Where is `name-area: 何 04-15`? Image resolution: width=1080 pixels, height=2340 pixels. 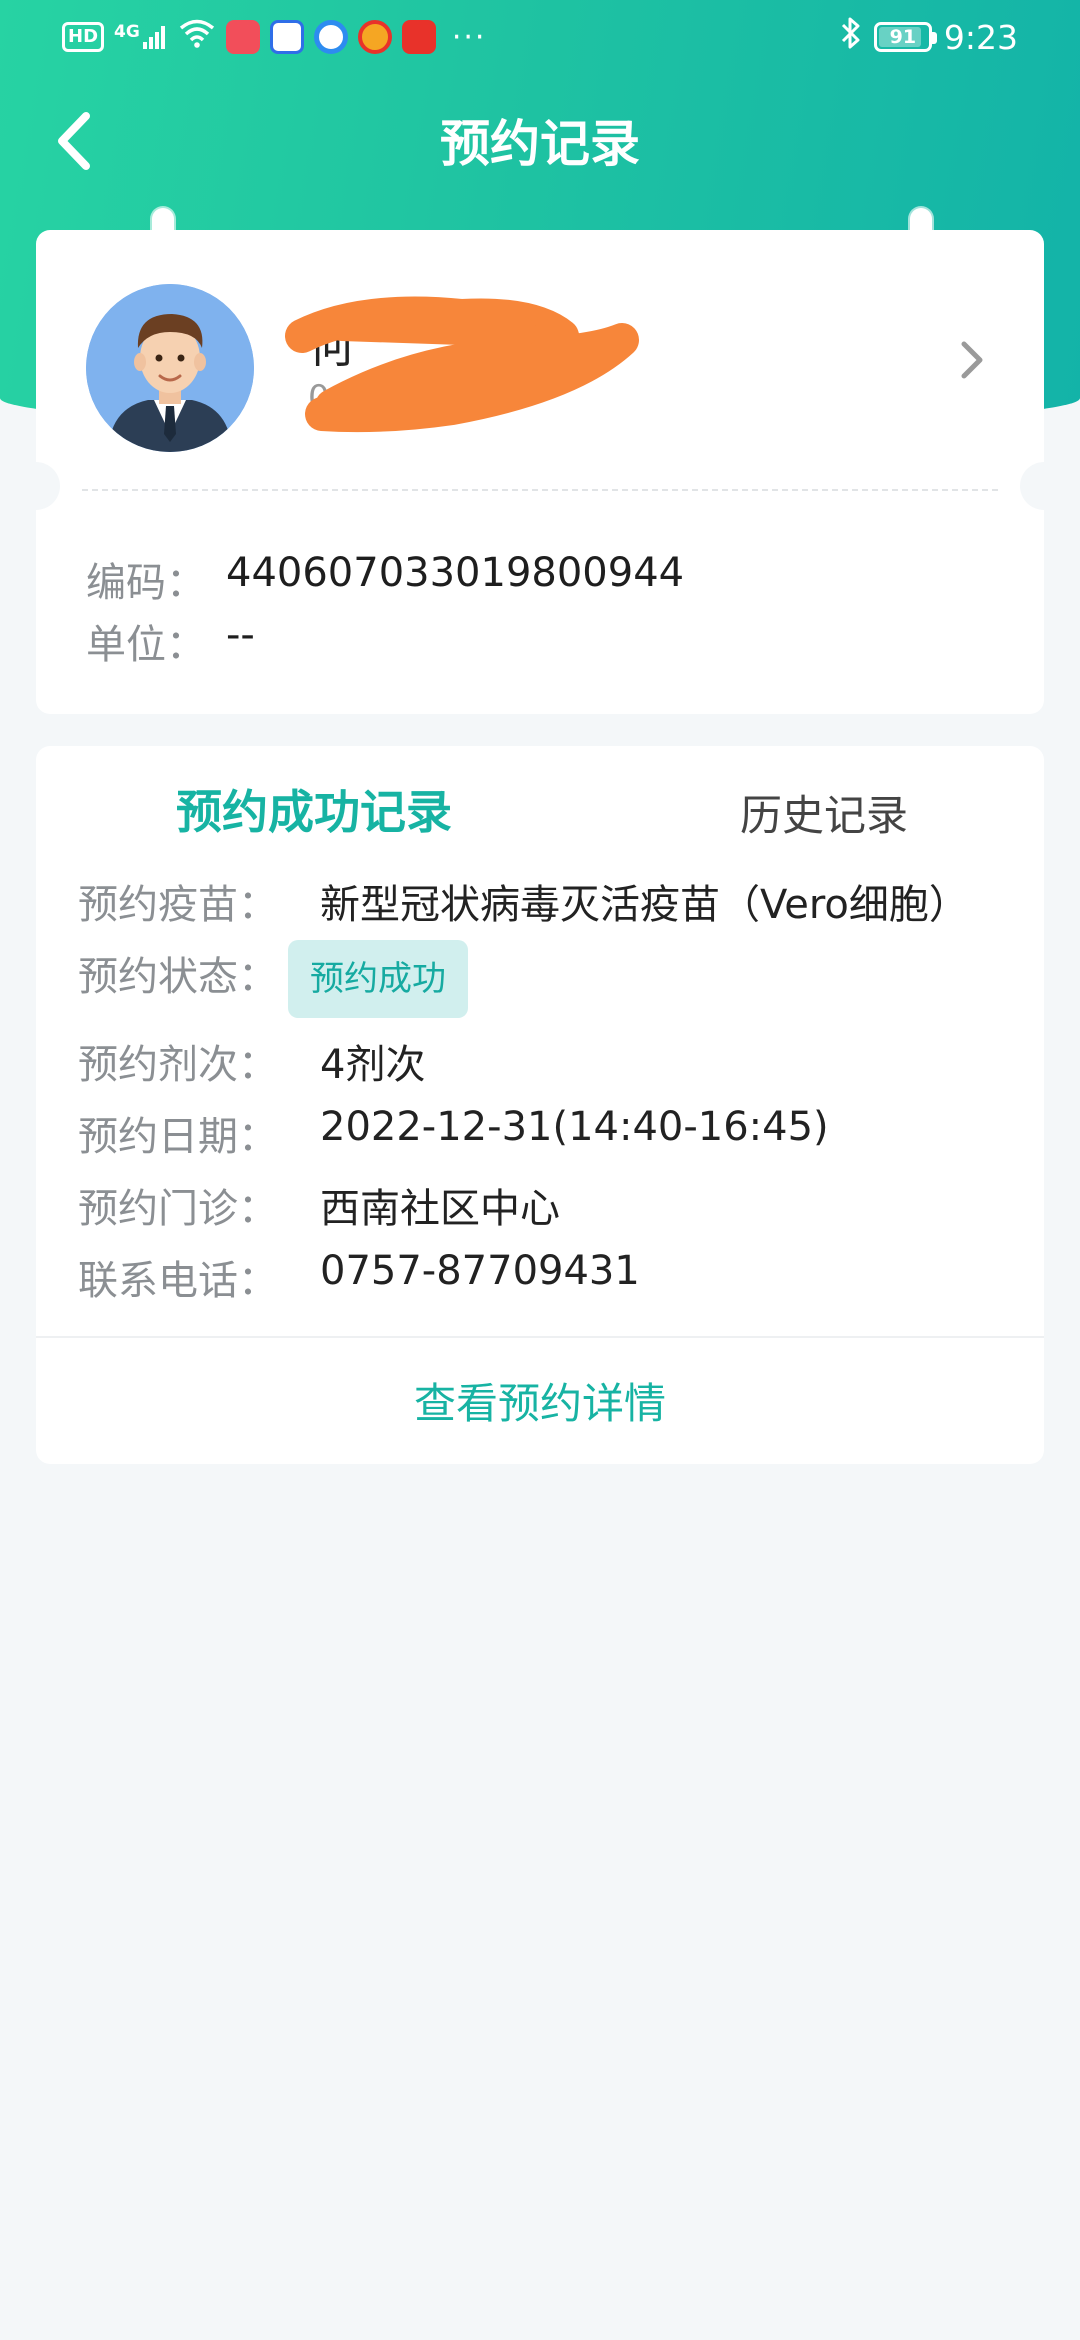 name-area: 何 04-15 is located at coordinates (462, 366).